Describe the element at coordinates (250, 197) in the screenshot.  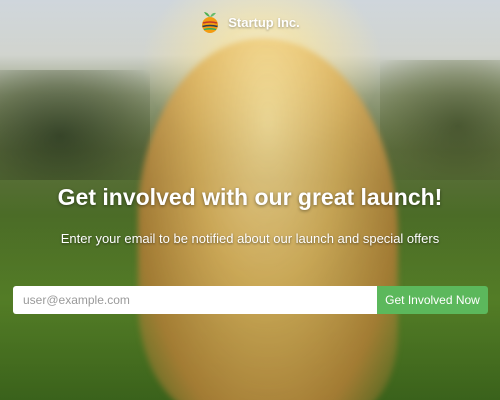
I see `hero-headline: Get involved with our great launch!` at that location.